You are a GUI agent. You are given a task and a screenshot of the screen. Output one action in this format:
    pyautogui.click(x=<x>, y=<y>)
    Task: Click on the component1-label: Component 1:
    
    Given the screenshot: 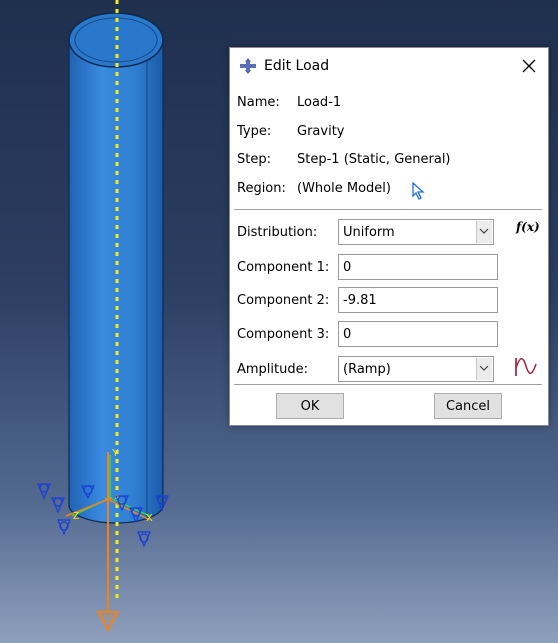 What is the action you would take?
    pyautogui.click(x=283, y=267)
    